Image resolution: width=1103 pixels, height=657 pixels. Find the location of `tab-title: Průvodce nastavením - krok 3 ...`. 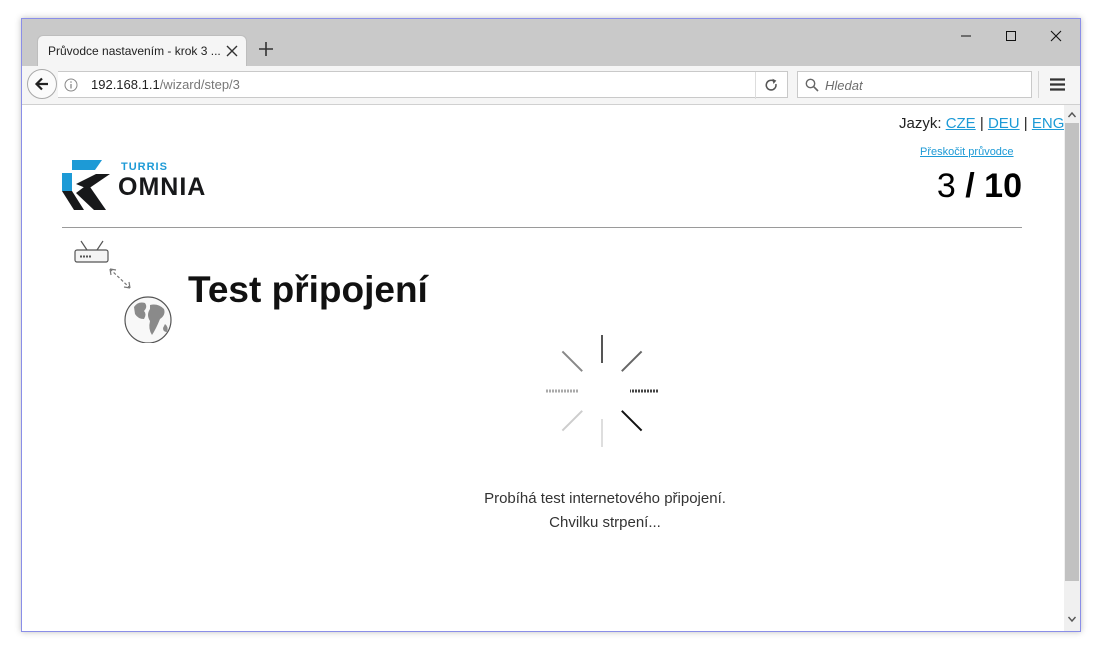

tab-title: Průvodce nastavením - krok 3 ... is located at coordinates (134, 51).